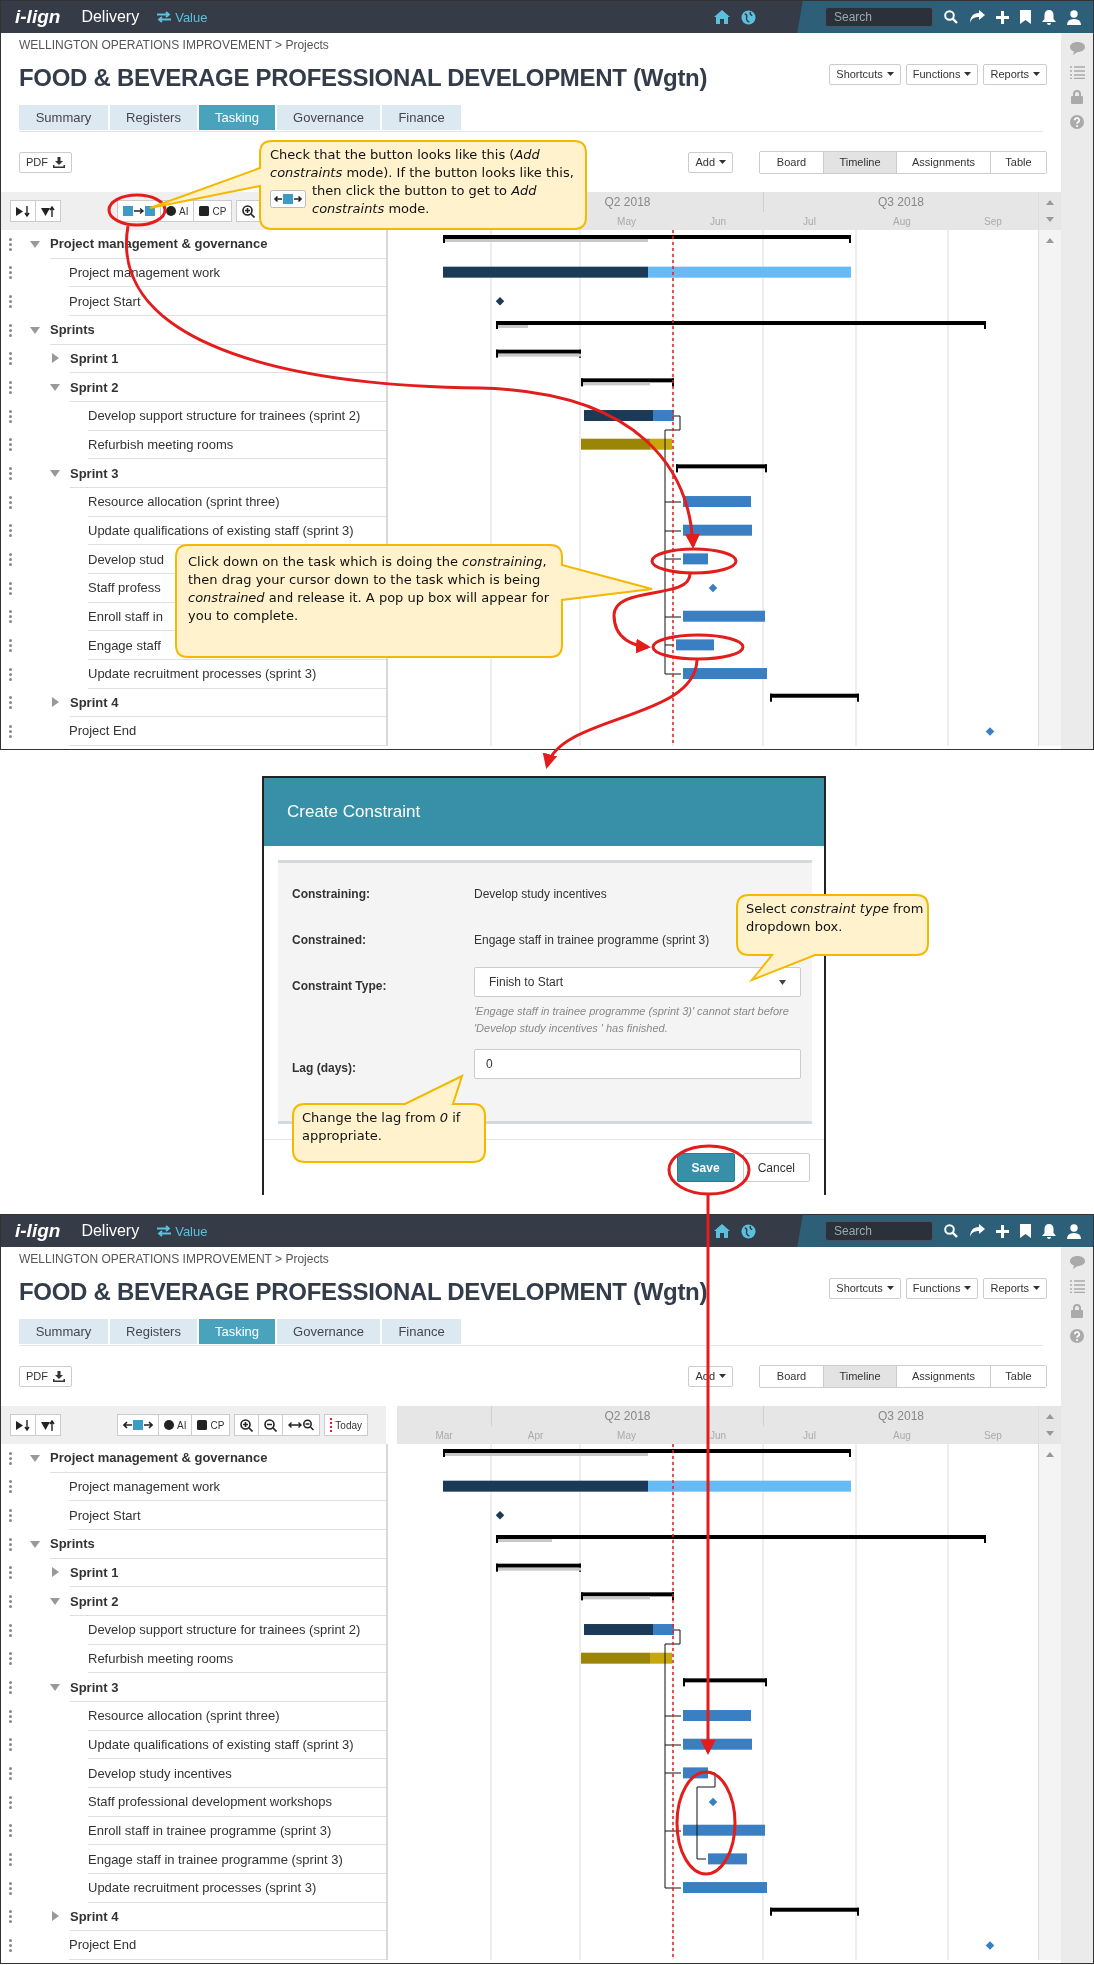 Image resolution: width=1094 pixels, height=1965 pixels. I want to click on task-name: Sprints, so click(72, 1544).